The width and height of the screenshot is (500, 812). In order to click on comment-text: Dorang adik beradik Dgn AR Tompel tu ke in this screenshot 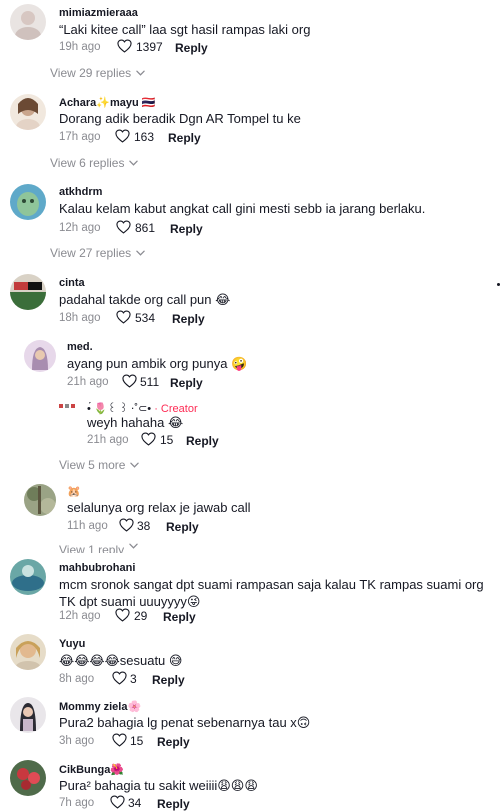, I will do `click(180, 118)`.